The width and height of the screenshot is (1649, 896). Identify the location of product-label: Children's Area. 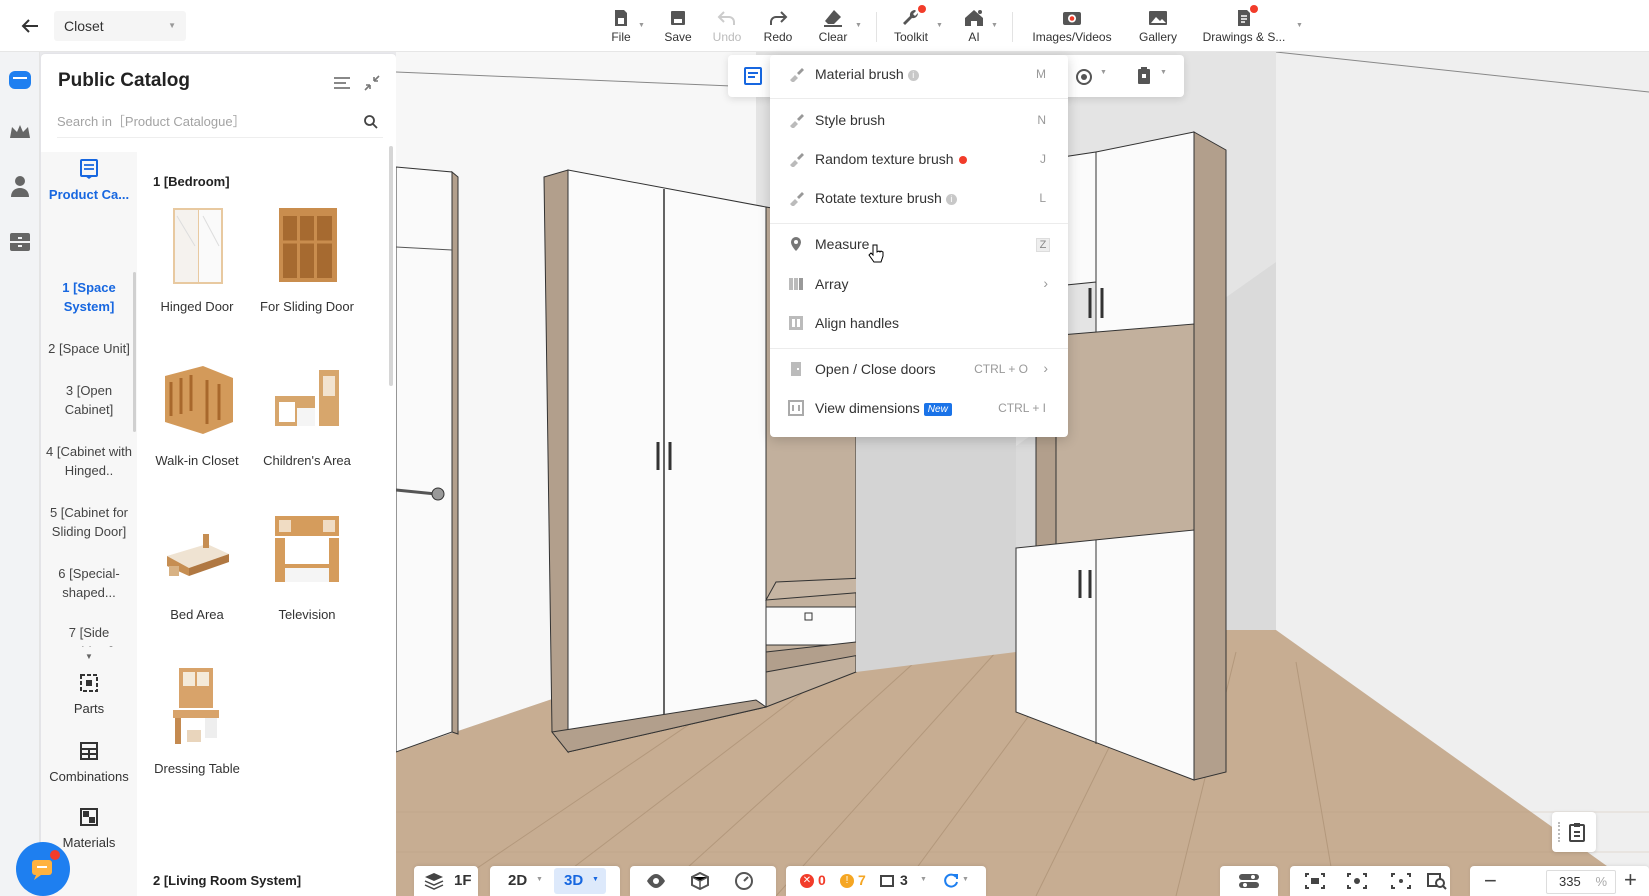
(307, 460).